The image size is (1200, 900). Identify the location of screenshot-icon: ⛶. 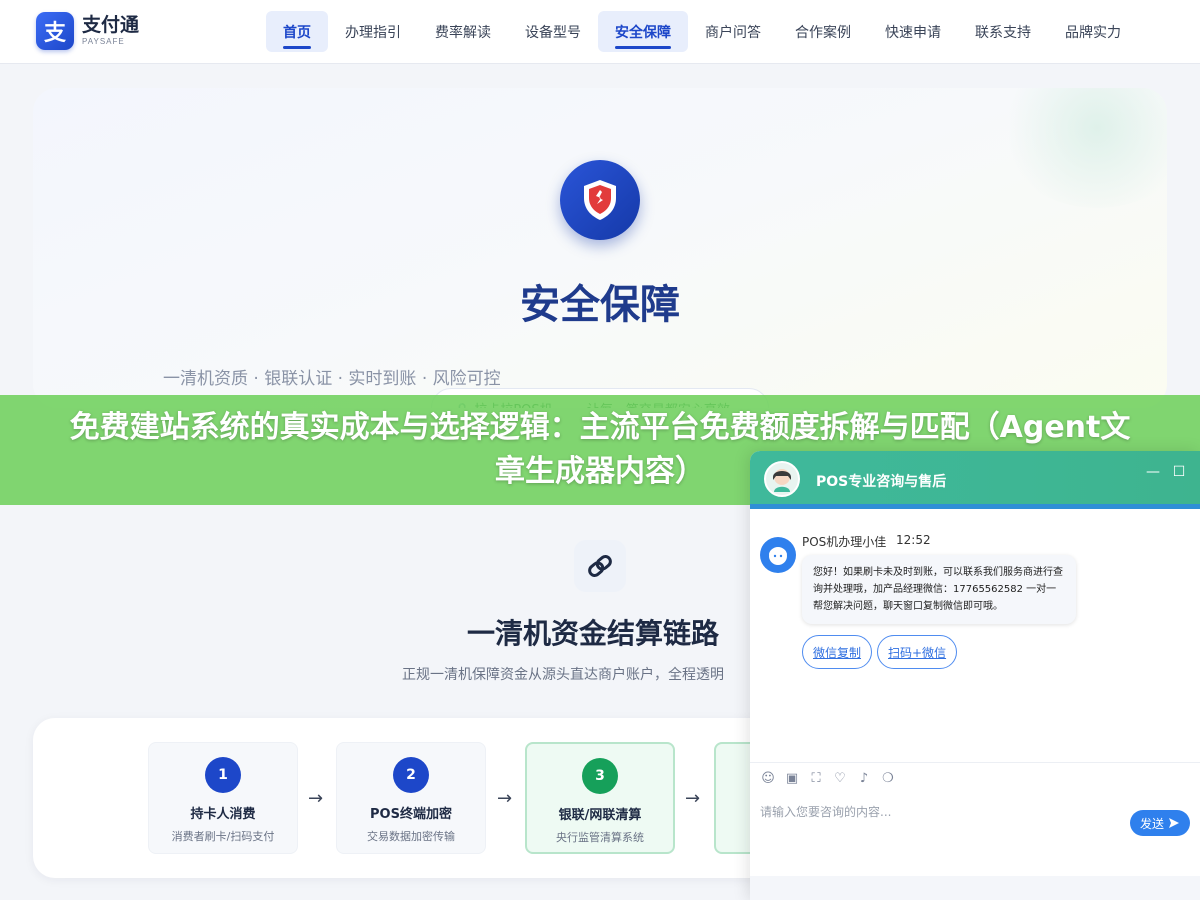
(816, 779).